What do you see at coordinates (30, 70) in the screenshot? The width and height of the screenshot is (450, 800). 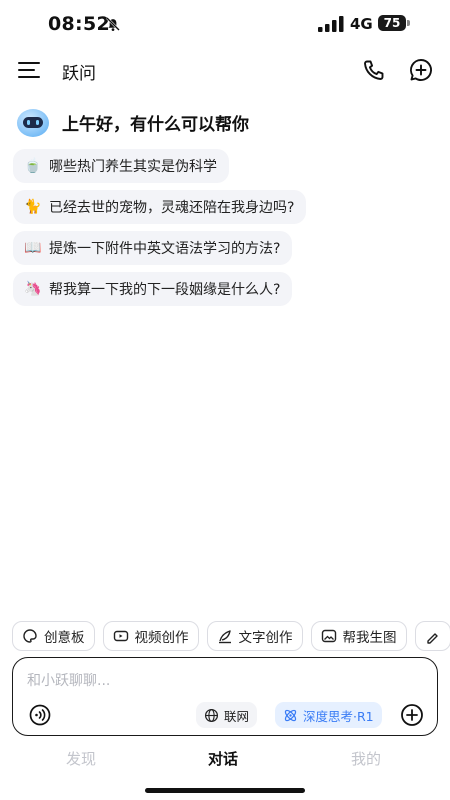 I see `menu-icon` at bounding box center [30, 70].